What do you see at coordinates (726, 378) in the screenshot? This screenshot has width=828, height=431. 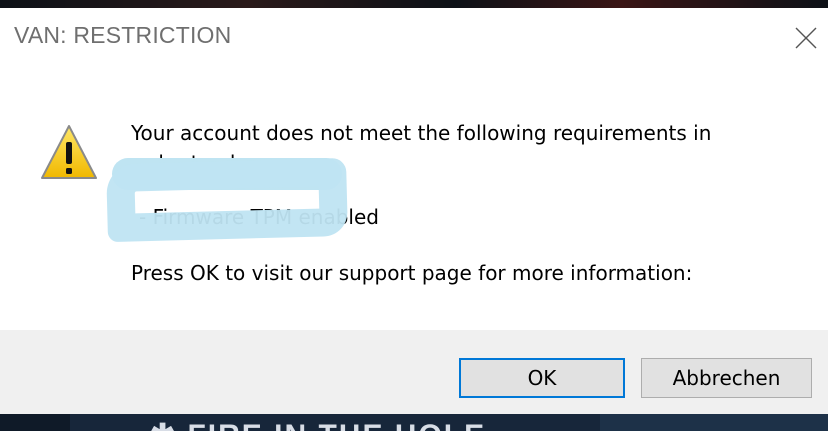 I see `cancel-button: Abbrechen` at bounding box center [726, 378].